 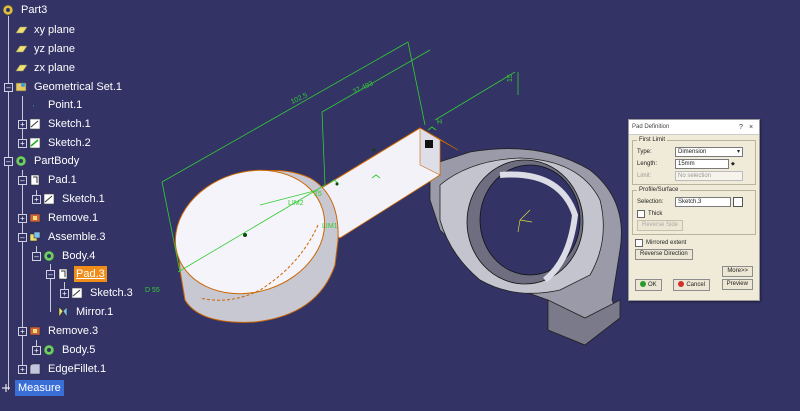 What do you see at coordinates (54, 68) in the screenshot?
I see `tree-item-label: zx plane` at bounding box center [54, 68].